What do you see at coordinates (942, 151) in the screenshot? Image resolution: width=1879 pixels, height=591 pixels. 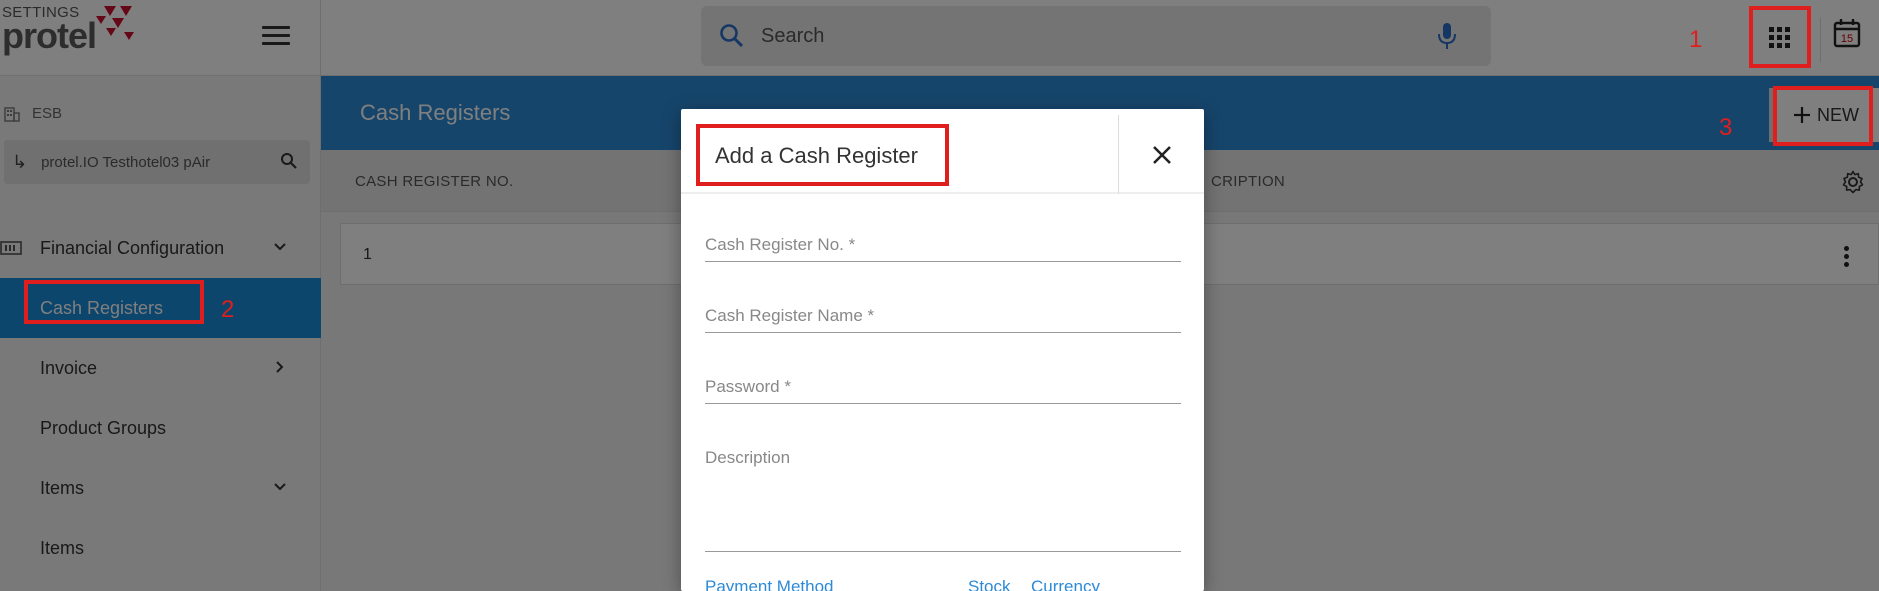 I see `dialog-header: Add a Cash Register` at bounding box center [942, 151].